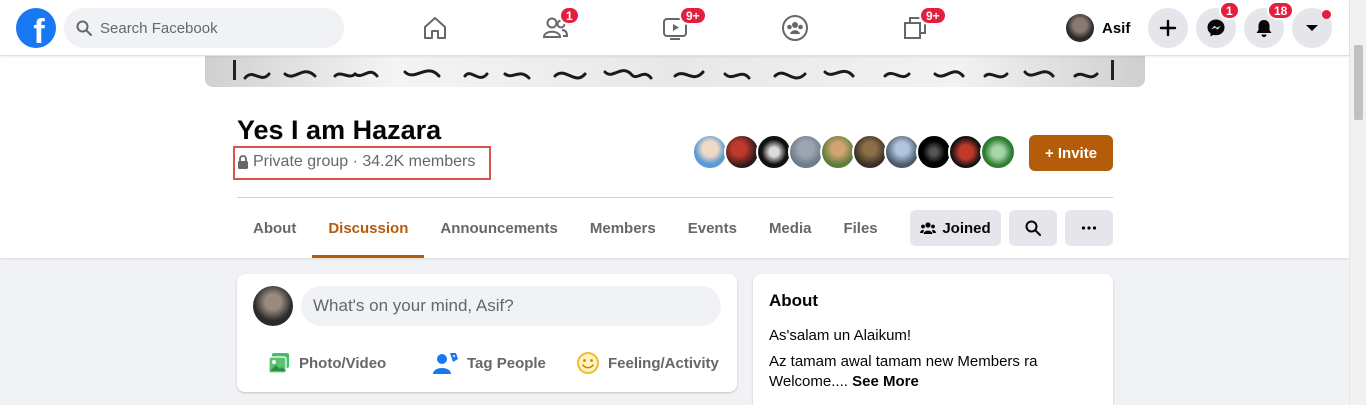  I want to click on tab-discussion: Discussion, so click(368, 228).